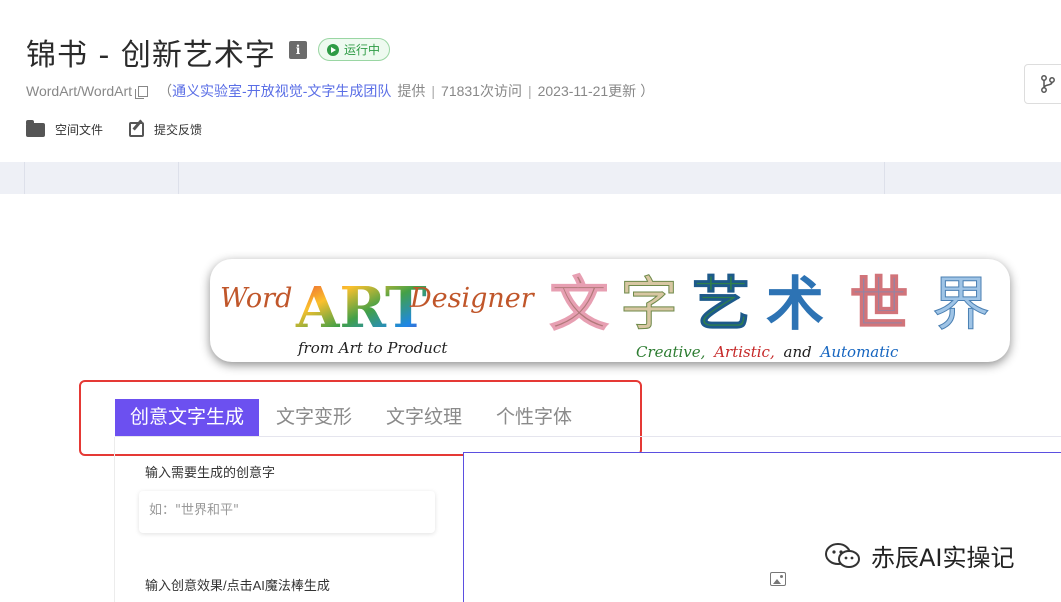 The width and height of the screenshot is (1061, 602). I want to click on banner-char-1: 文, so click(579, 304).